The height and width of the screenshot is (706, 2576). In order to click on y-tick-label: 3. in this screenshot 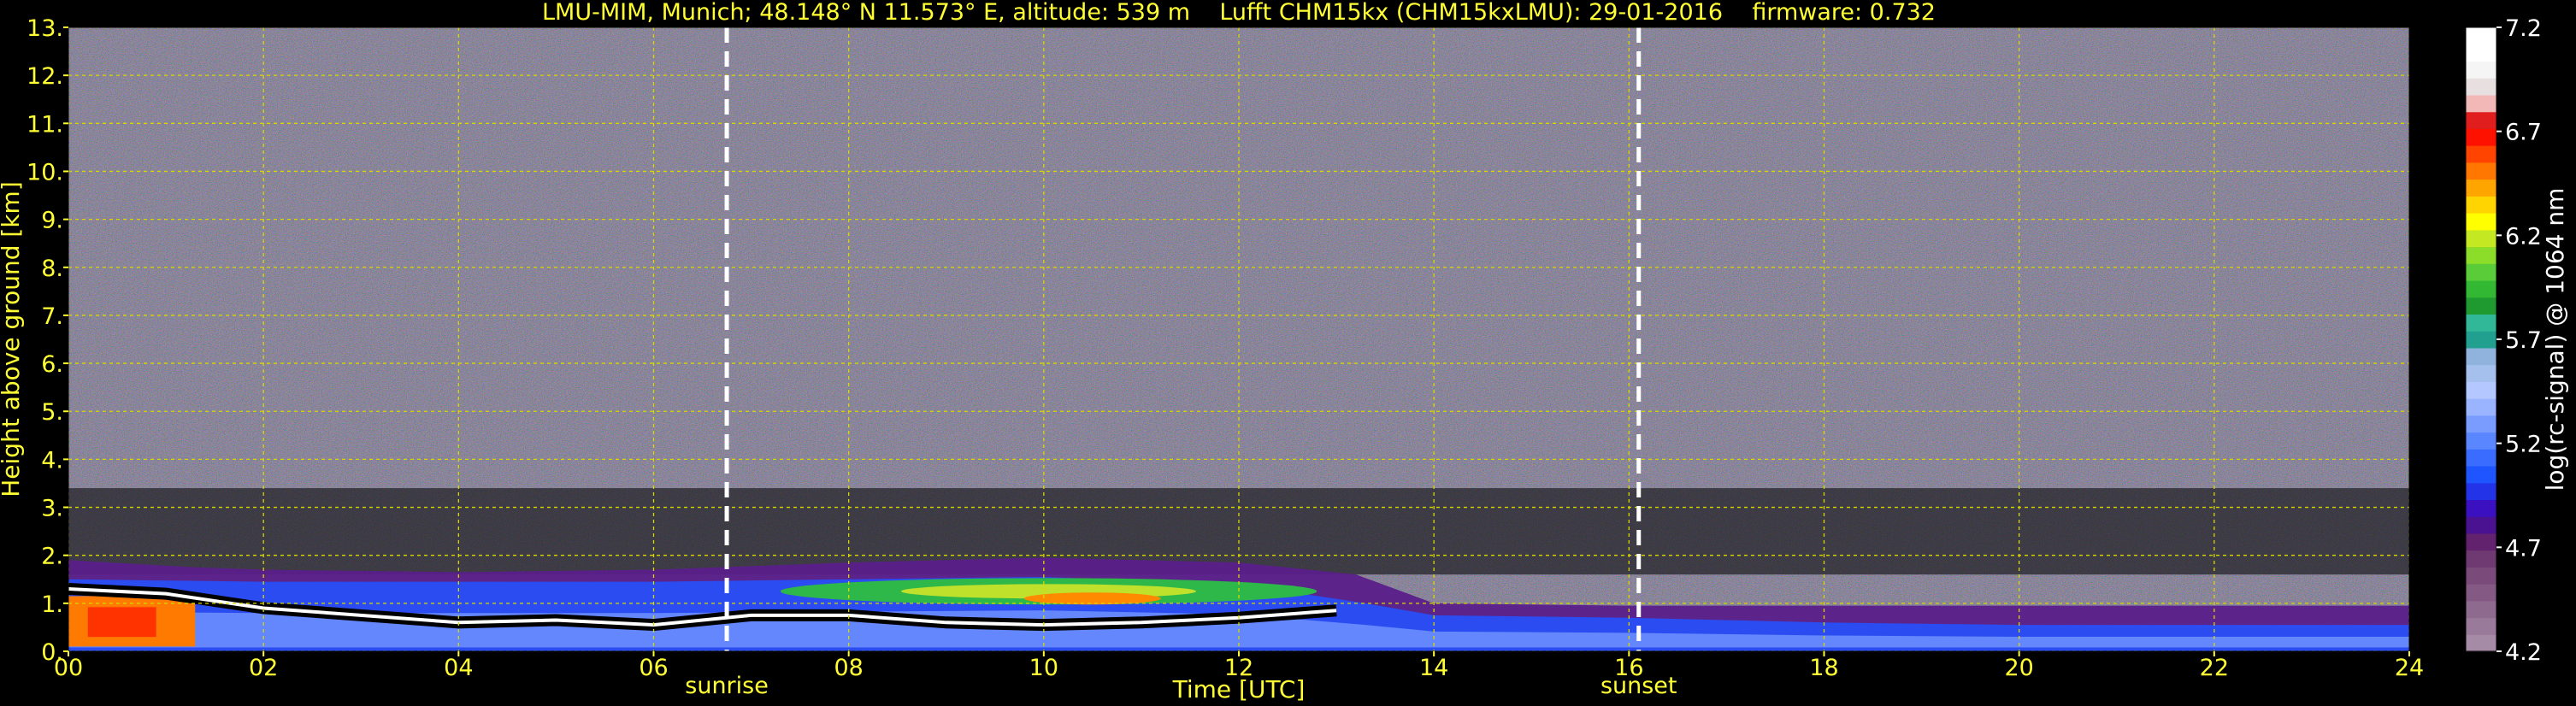, I will do `click(52, 509)`.